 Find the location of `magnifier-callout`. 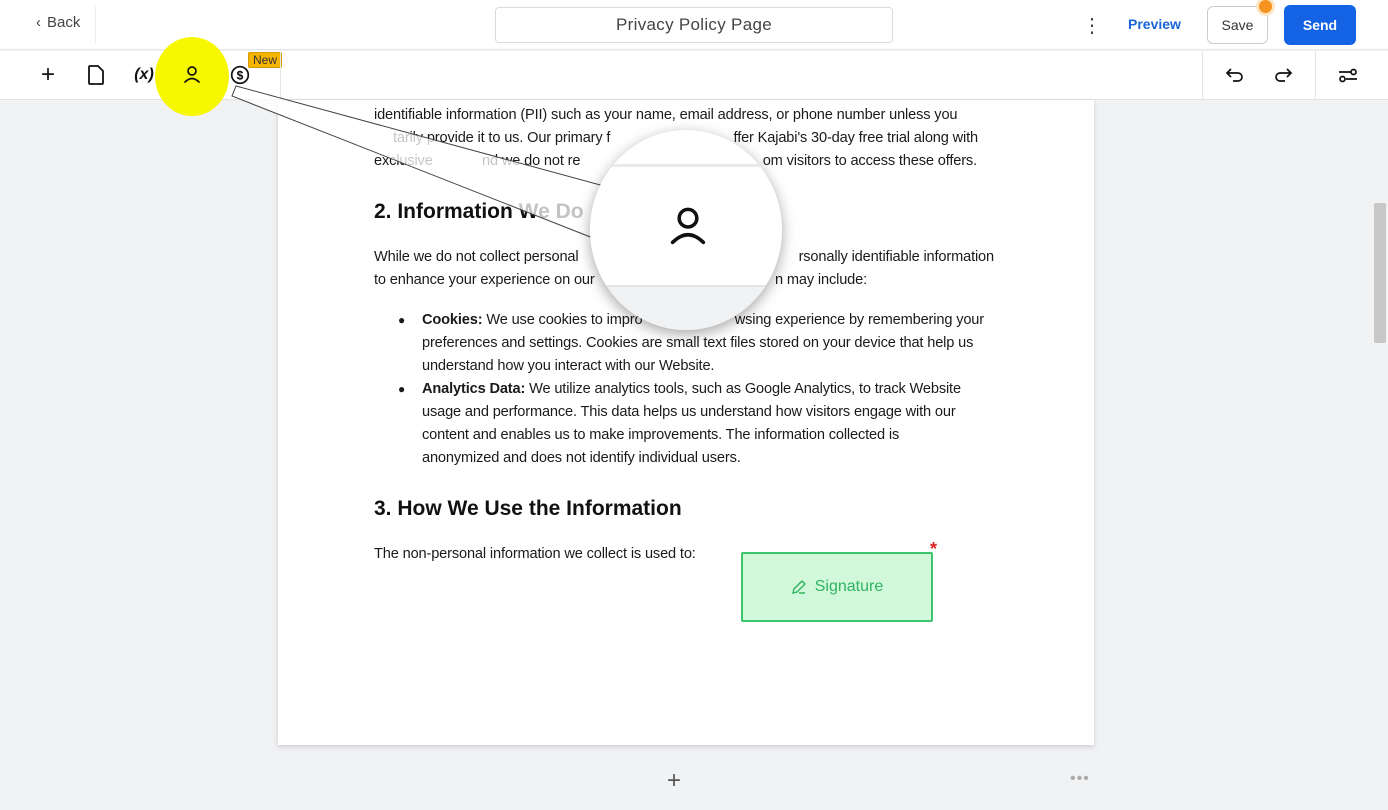

magnifier-callout is located at coordinates (418, 163).